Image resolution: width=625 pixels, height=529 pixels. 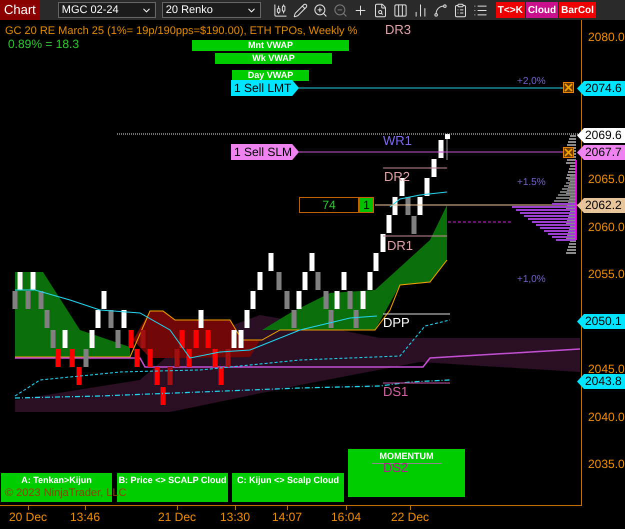 I want to click on time-tick-label: 14:07, so click(x=287, y=517).